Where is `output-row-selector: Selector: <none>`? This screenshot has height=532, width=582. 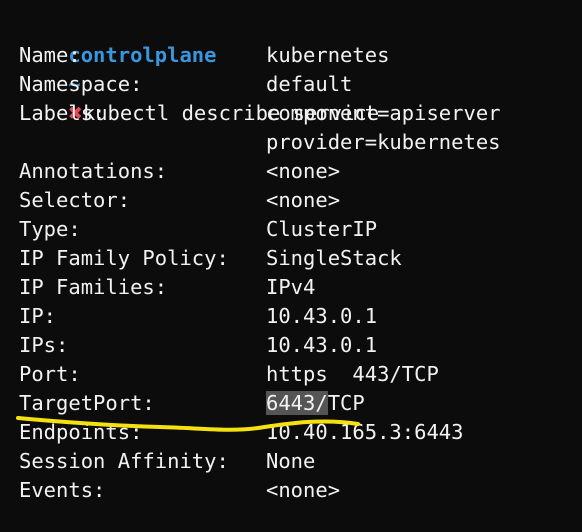 output-row-selector: Selector: <none> is located at coordinates (179, 200).